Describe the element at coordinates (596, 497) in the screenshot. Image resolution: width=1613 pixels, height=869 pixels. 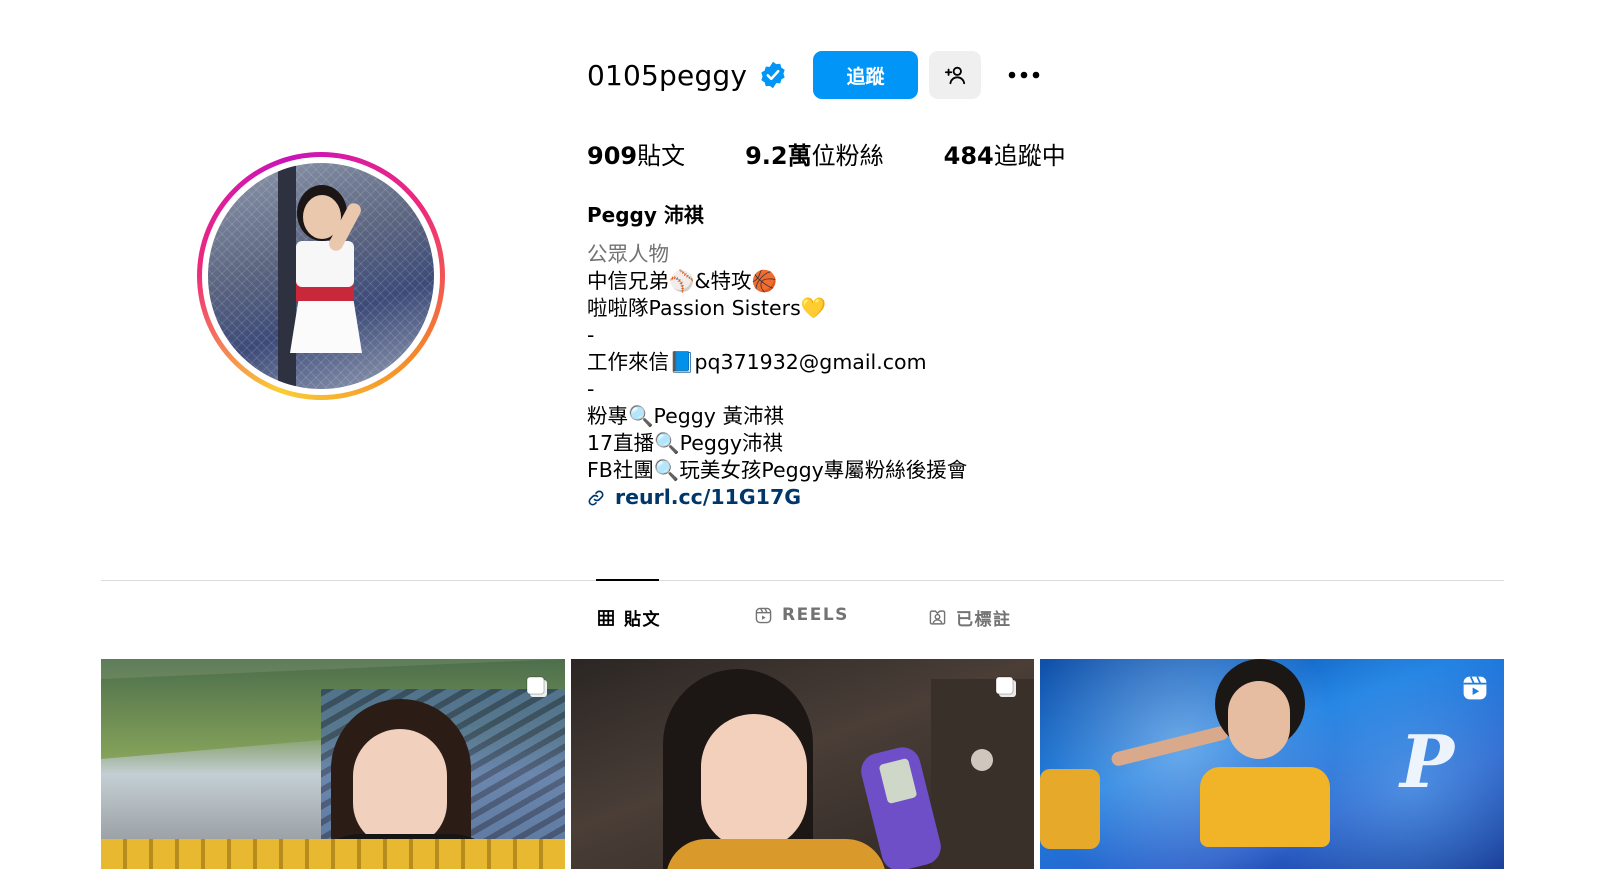
I see `link-icon` at that location.